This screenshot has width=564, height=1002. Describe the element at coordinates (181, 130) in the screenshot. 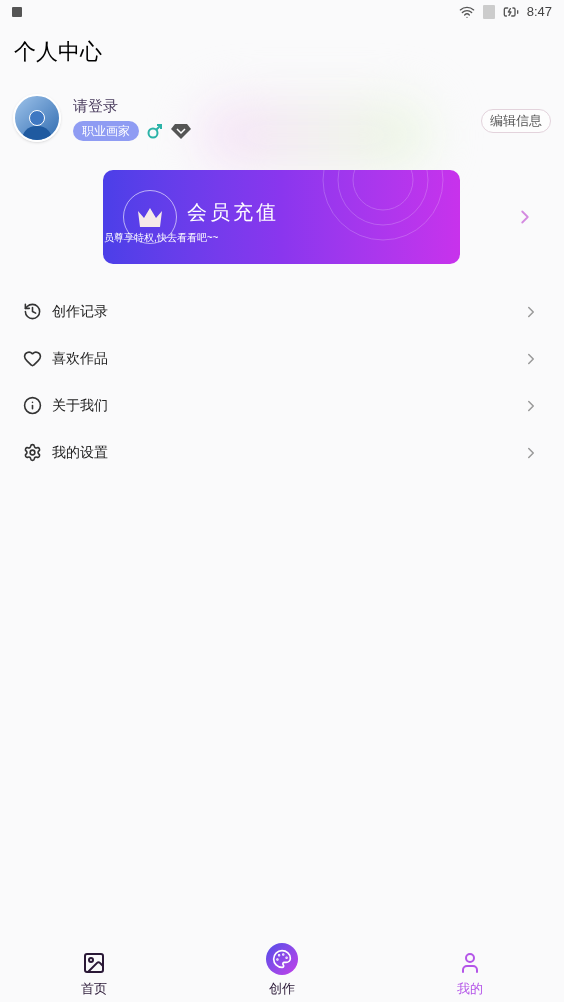

I see `diamond-icon` at that location.